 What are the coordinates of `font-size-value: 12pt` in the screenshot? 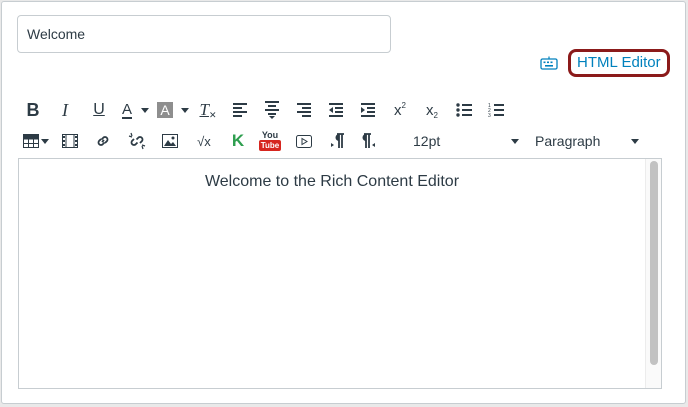 It's located at (427, 141).